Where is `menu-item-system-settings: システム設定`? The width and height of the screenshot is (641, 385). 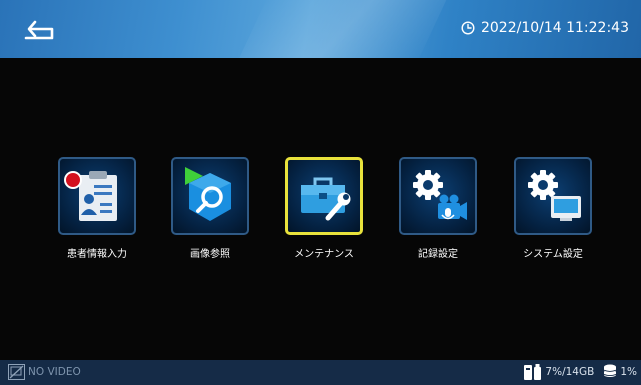 menu-item-system-settings: システム設定 is located at coordinates (553, 212).